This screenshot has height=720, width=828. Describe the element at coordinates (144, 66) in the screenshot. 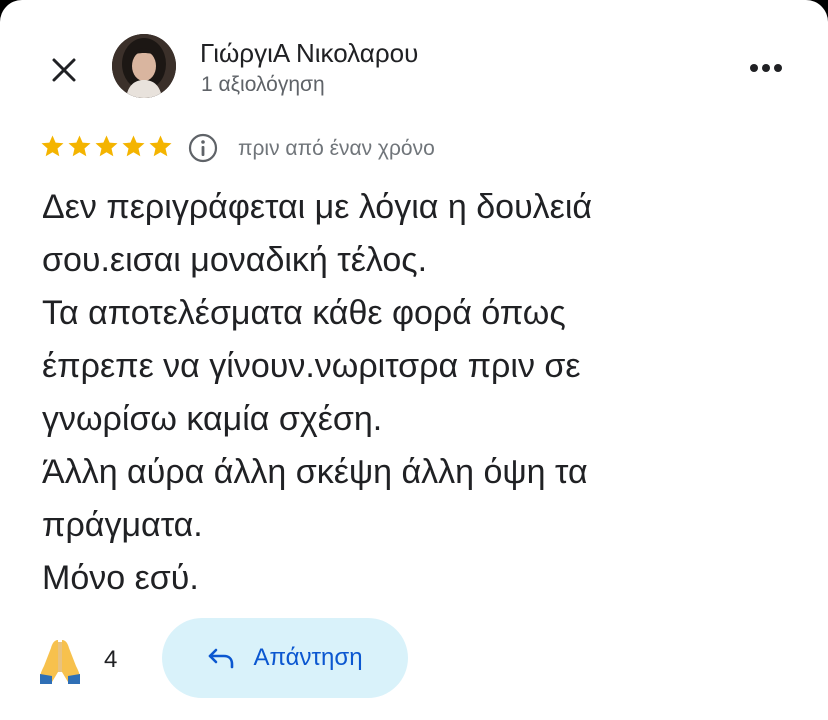

I see `avatar` at that location.